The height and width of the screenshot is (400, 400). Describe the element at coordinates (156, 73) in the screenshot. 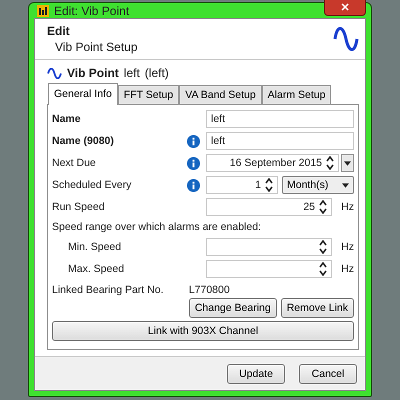

I see `point-detail: (left)` at that location.